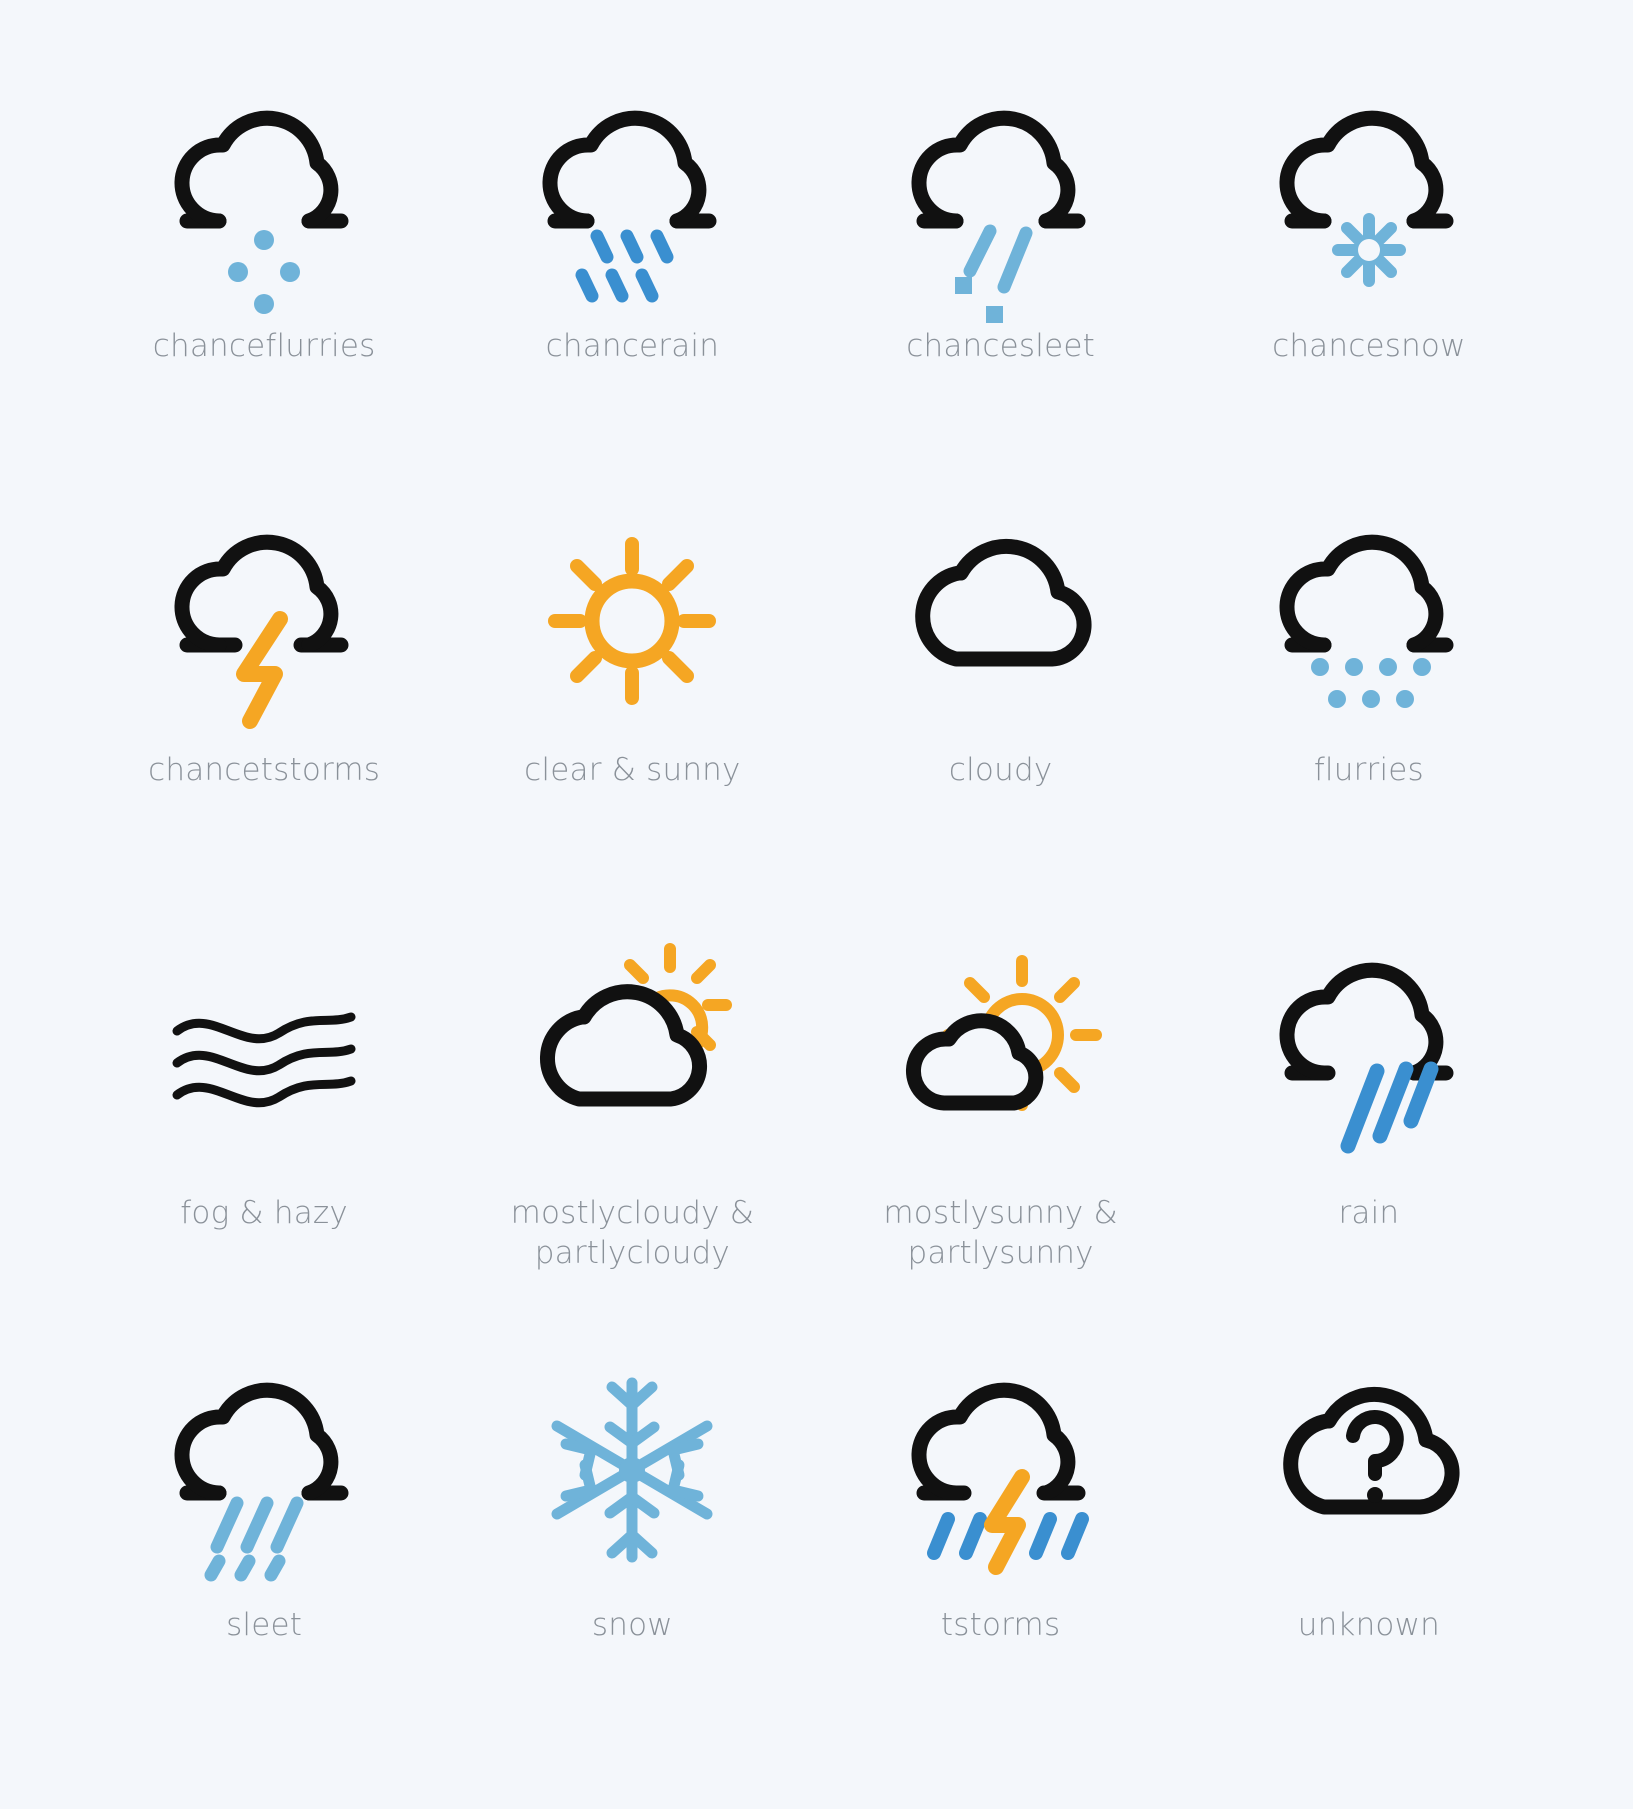  Describe the element at coordinates (1000, 1624) in the screenshot. I see `icon-label: tstorms` at that location.